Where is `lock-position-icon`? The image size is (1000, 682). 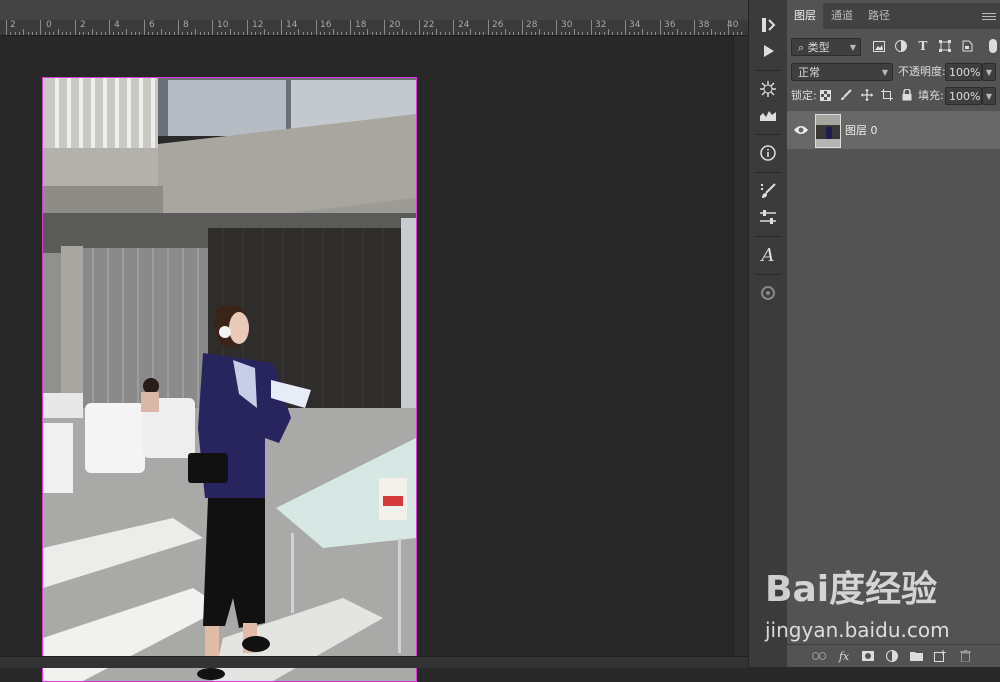 lock-position-icon is located at coordinates (867, 95).